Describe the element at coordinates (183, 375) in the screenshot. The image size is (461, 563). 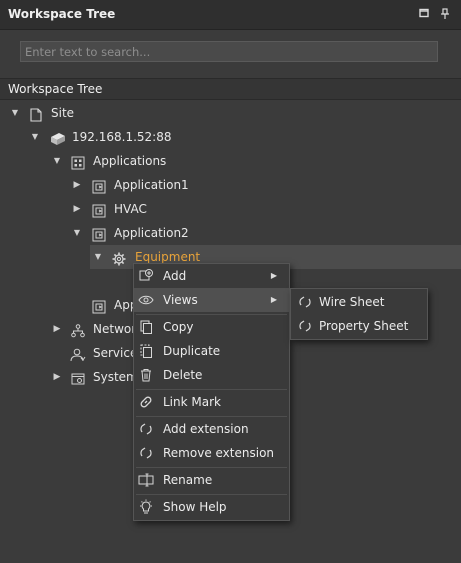
I see `menu-item-label: Delete` at that location.